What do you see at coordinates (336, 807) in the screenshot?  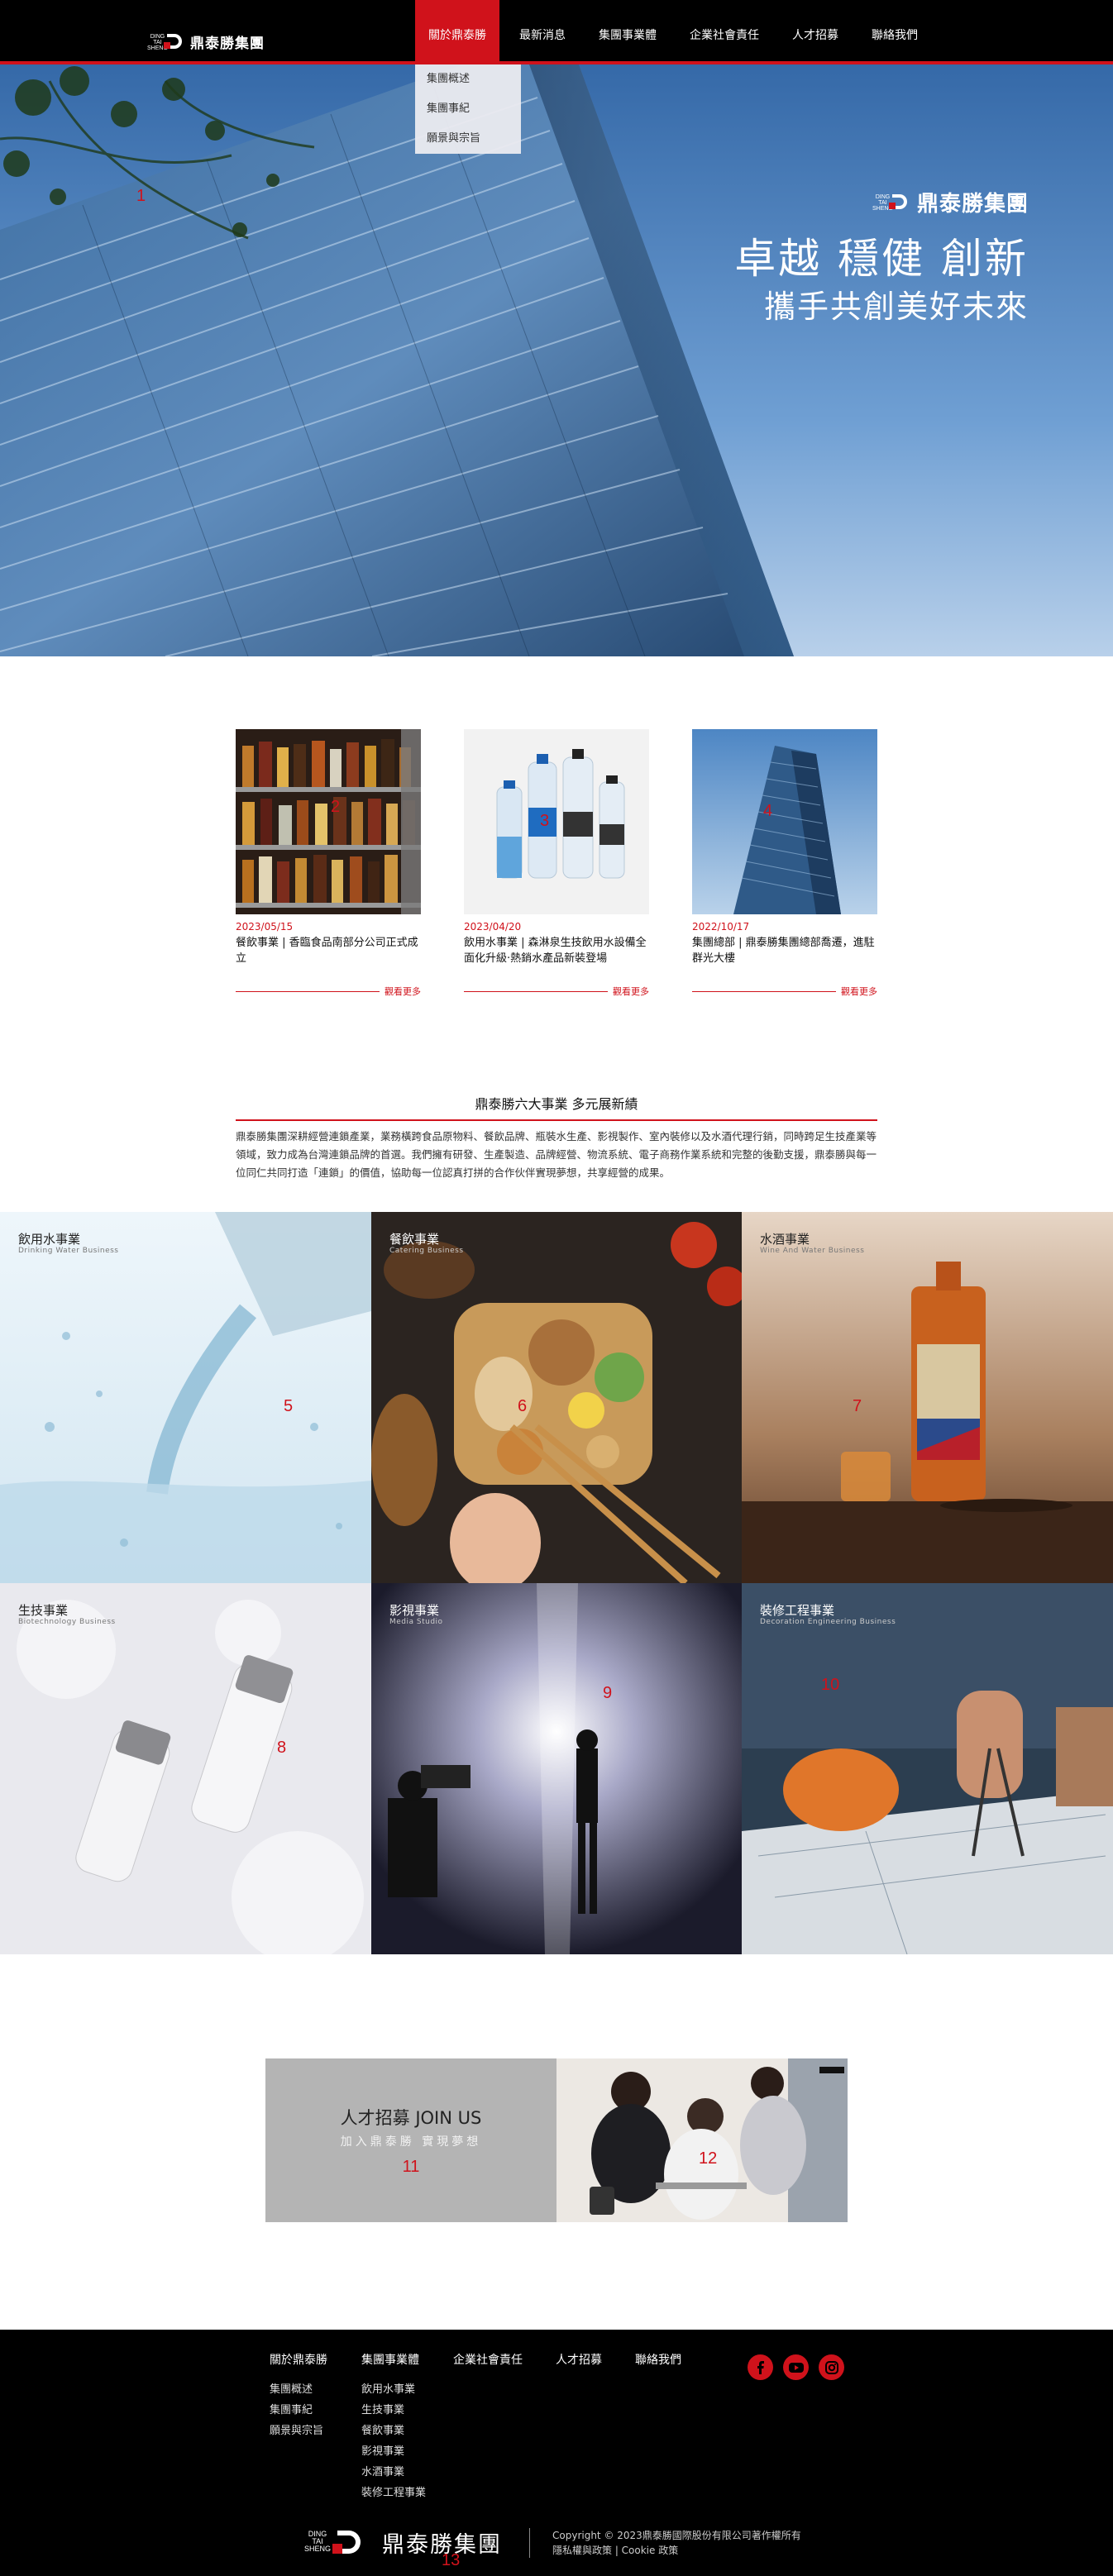 I see `marker-2: 2` at bounding box center [336, 807].